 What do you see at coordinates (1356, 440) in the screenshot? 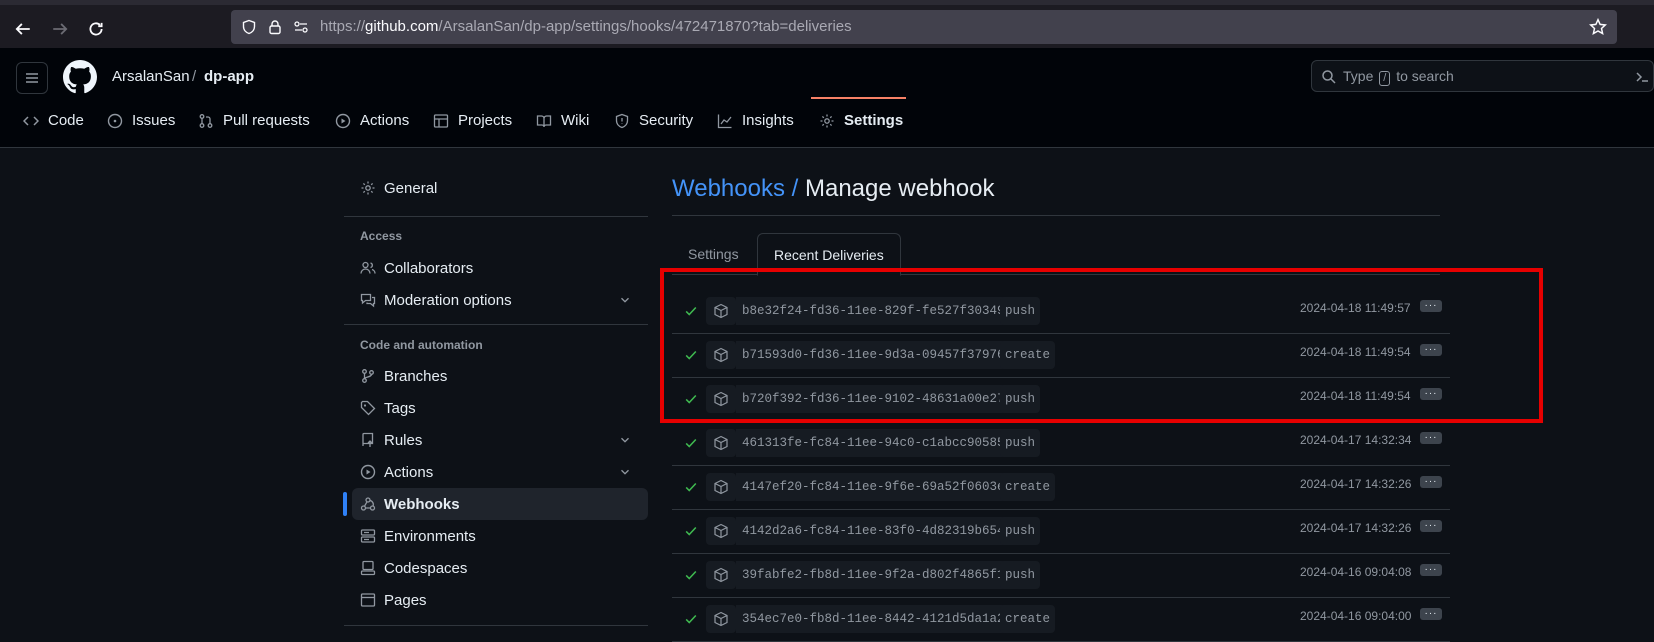
I see `delivery-timestamp: 2024-04-17 14:32:34` at bounding box center [1356, 440].